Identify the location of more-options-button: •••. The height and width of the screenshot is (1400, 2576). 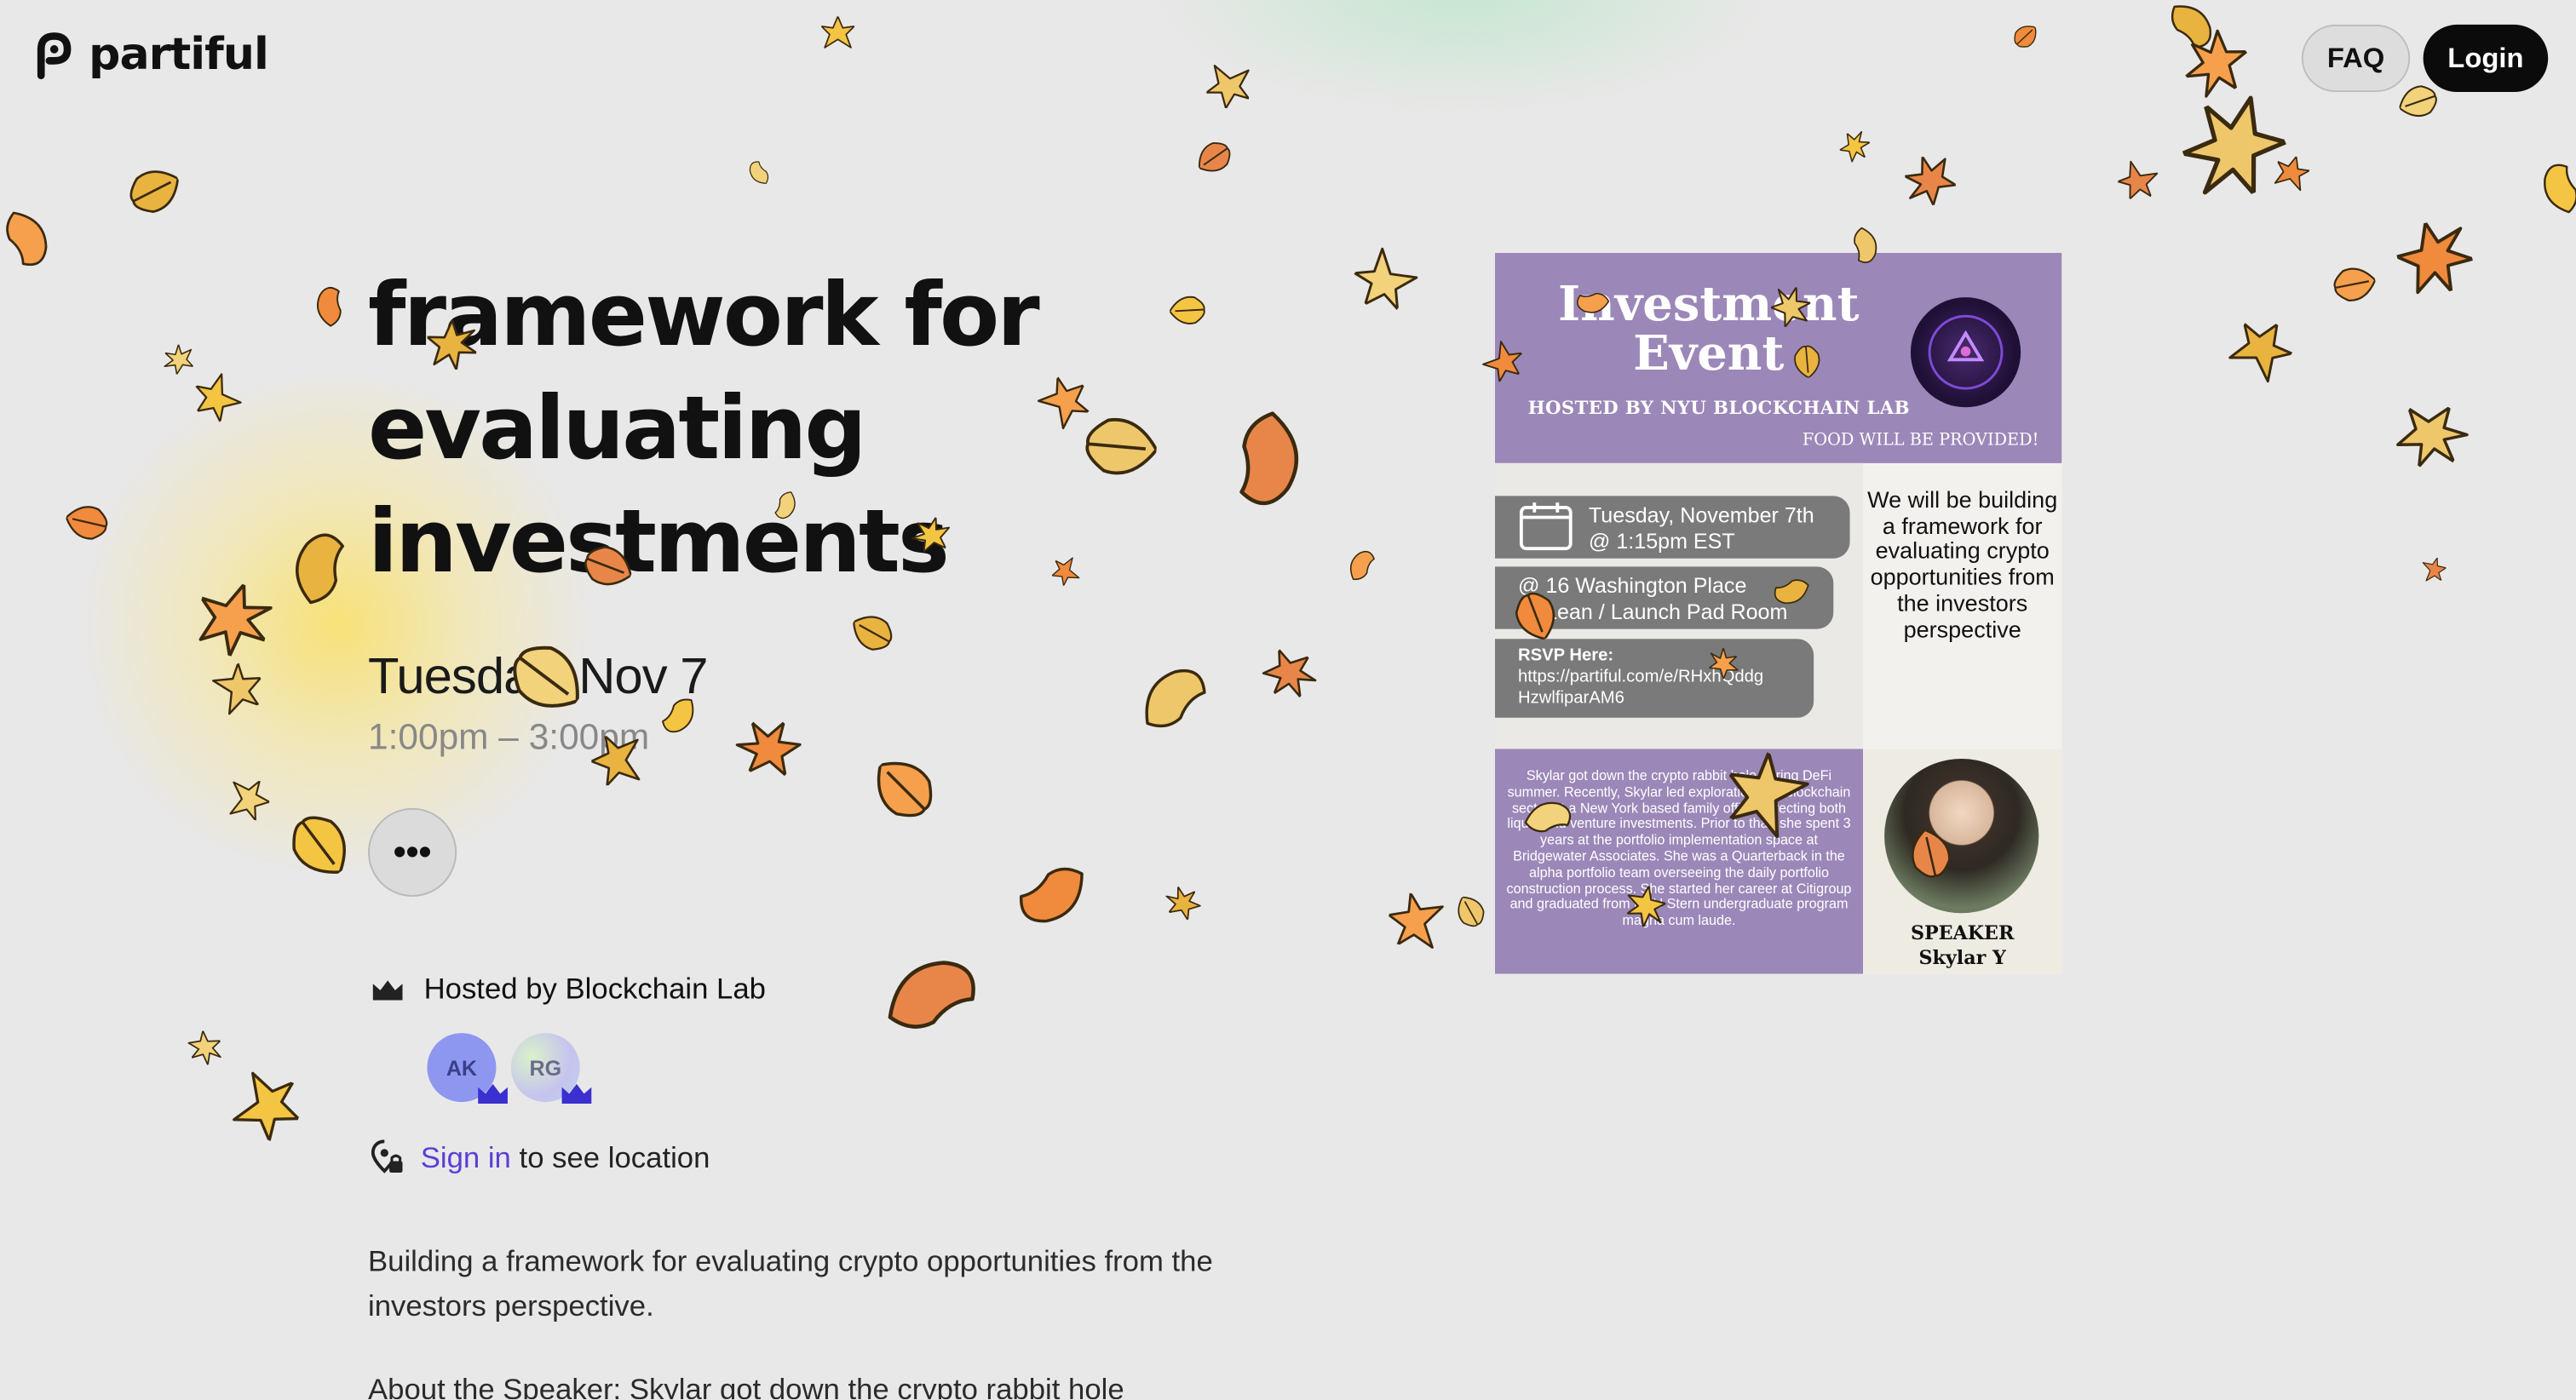
(412, 852).